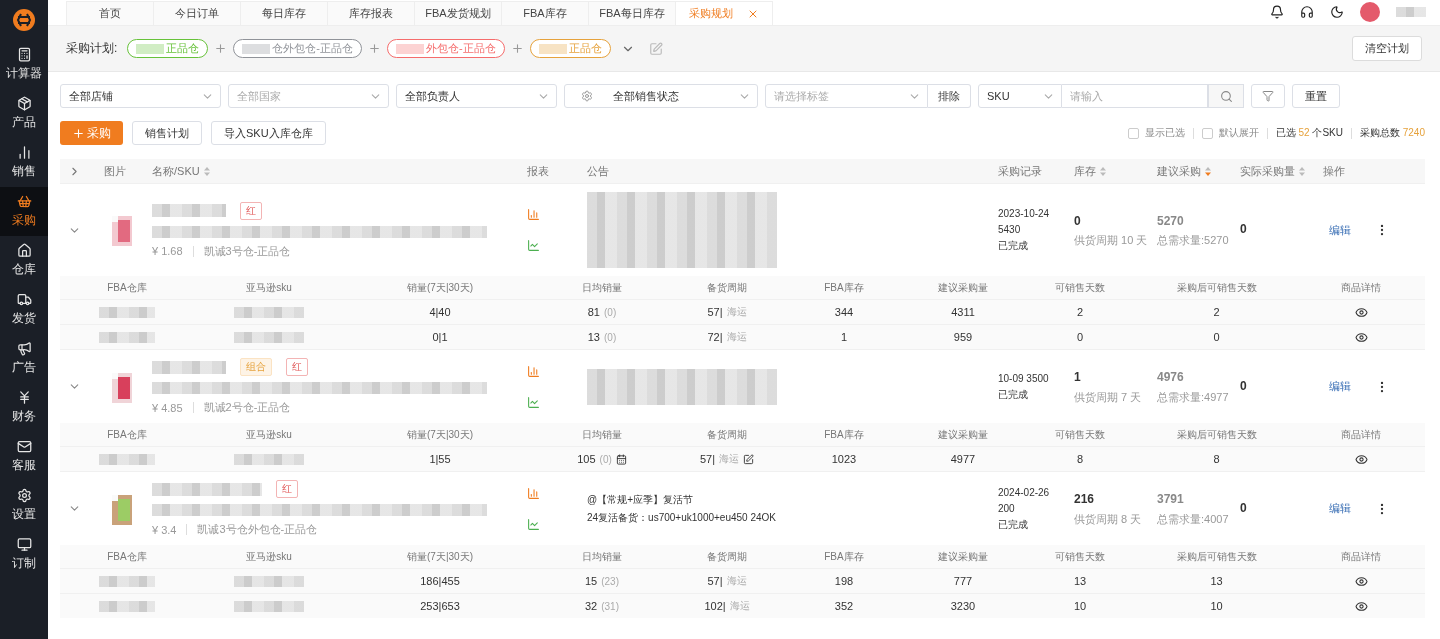 Image resolution: width=1440 pixels, height=639 pixels. I want to click on price: ¥ 4.85, so click(167, 407).